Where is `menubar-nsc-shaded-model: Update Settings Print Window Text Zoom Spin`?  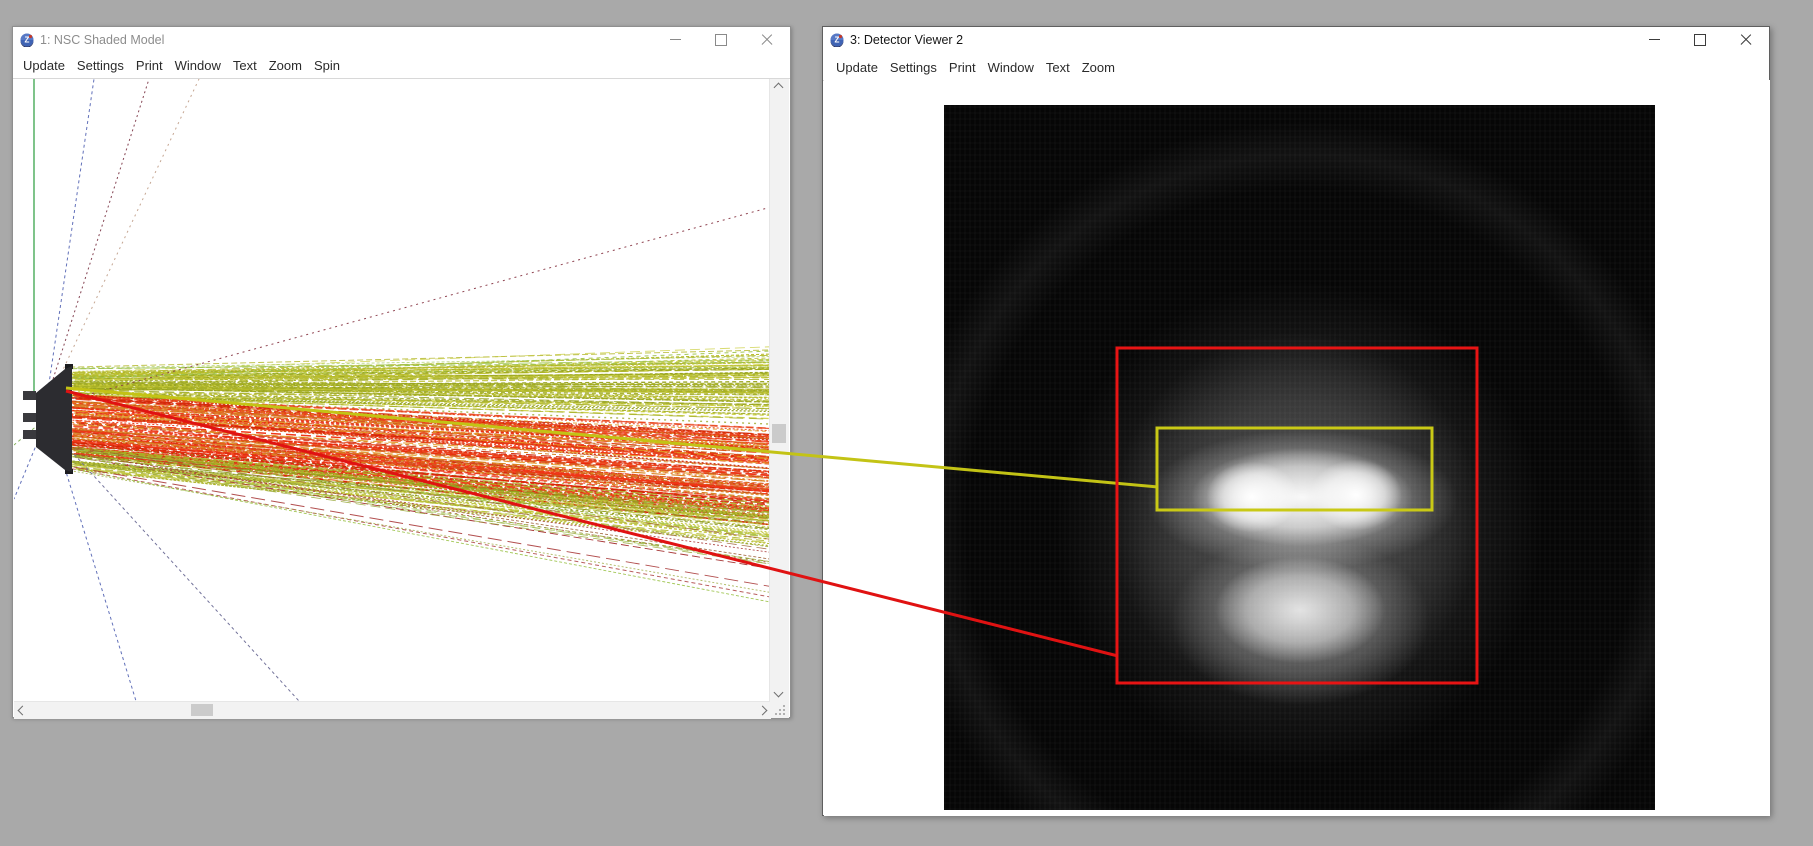 menubar-nsc-shaded-model: Update Settings Print Window Text Zoom Spin is located at coordinates (401, 65).